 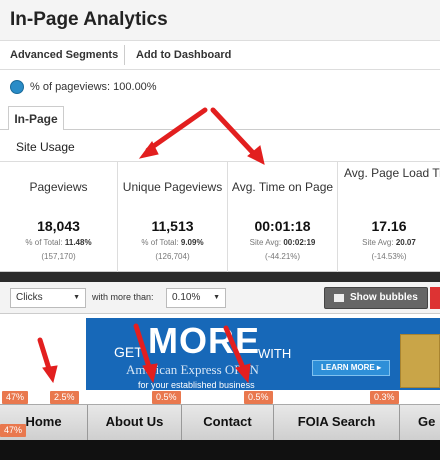 I want to click on metric-detail: (-44.21%), so click(x=282, y=256).